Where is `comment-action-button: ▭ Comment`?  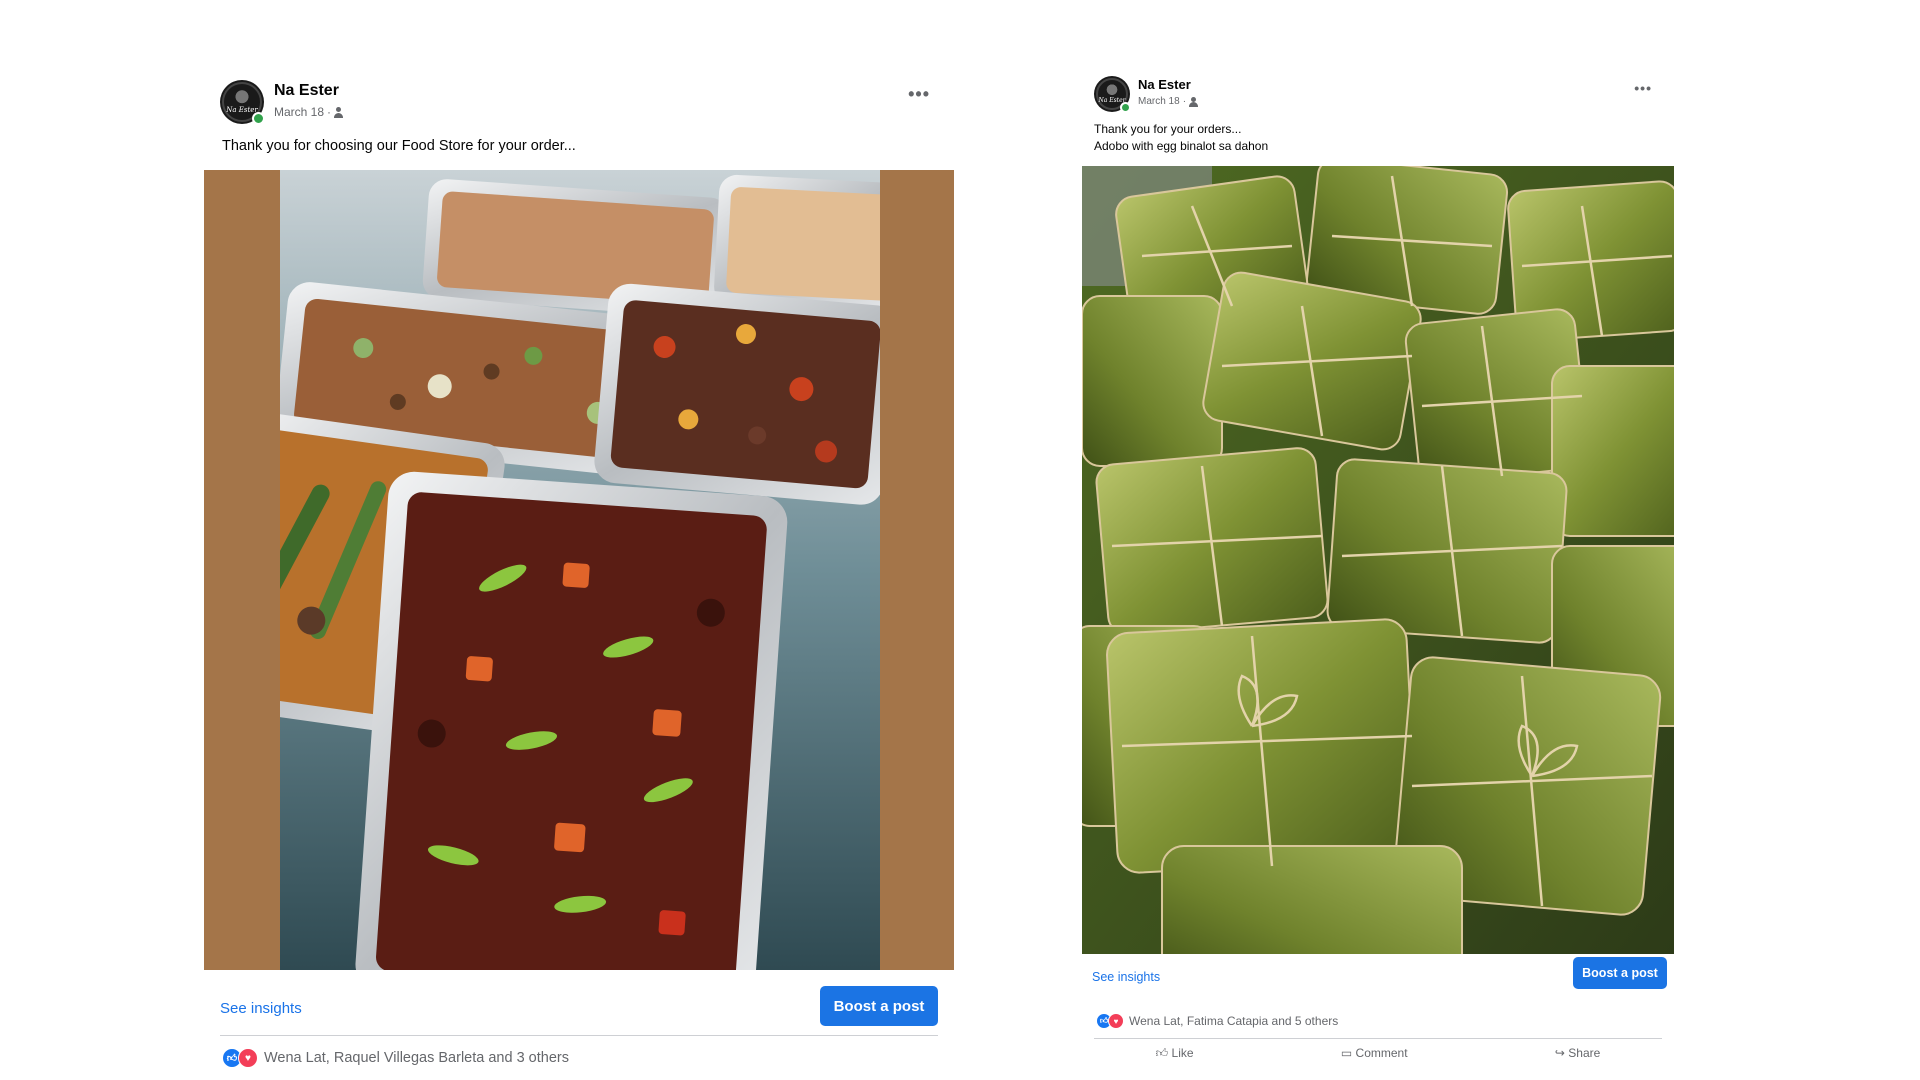
comment-action-button: ▭ Comment is located at coordinates (1374, 1052).